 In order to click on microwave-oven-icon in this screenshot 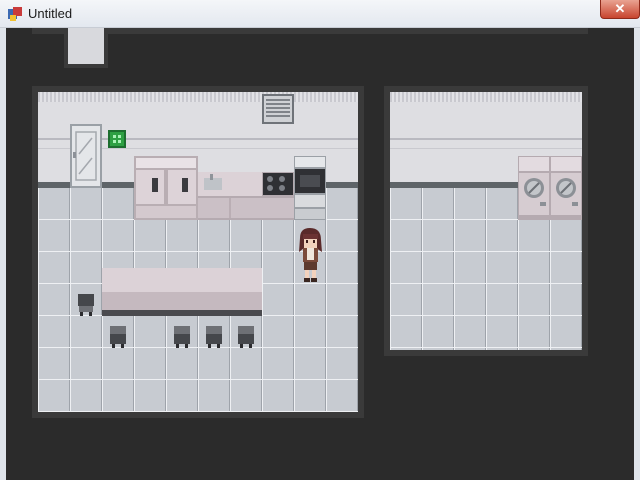, I will do `click(310, 188)`.